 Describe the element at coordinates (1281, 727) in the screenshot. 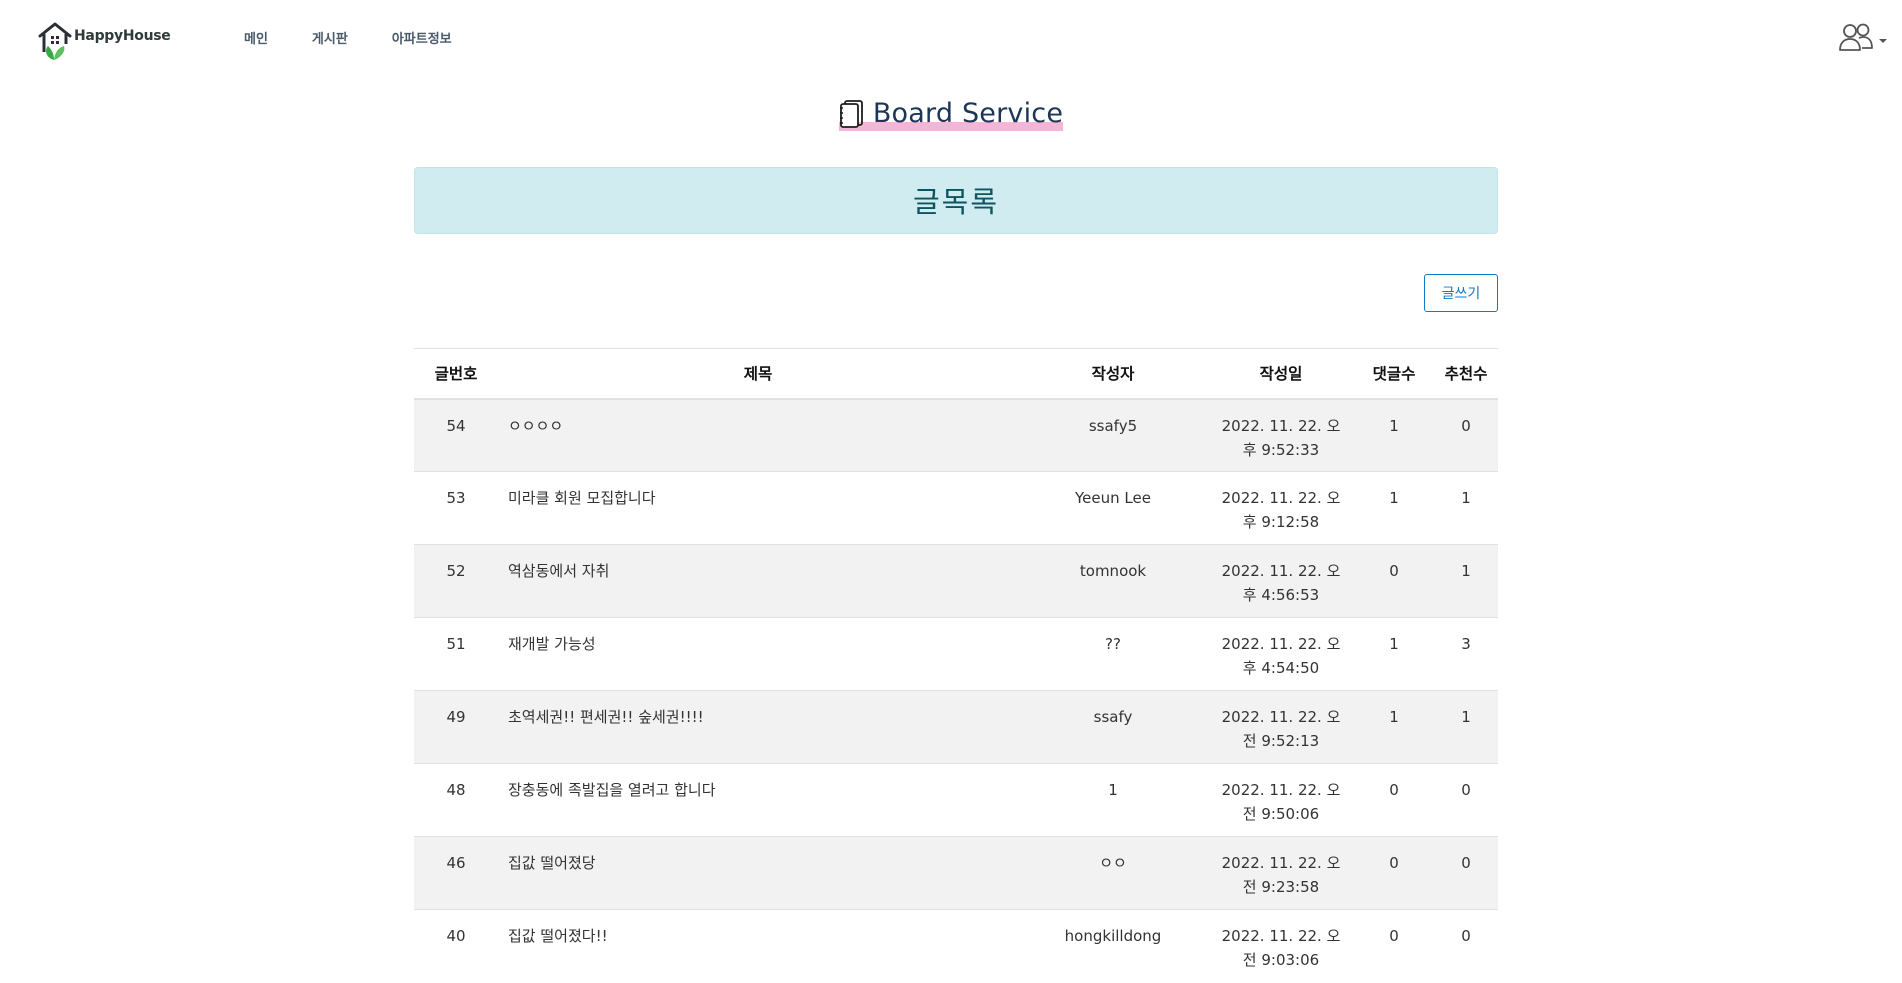

I see `post-date: 2022. 11. 22. 오전 9:52:13` at that location.